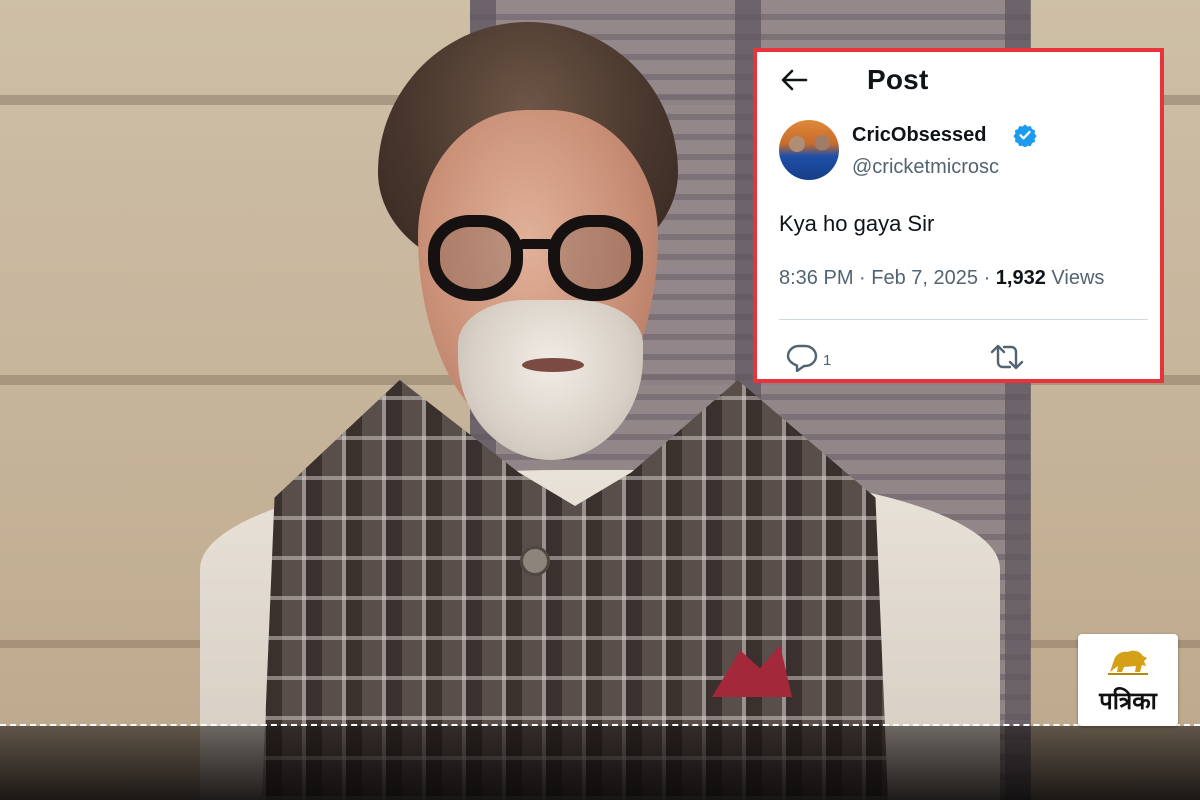 The width and height of the screenshot is (1200, 800). What do you see at coordinates (1128, 701) in the screenshot?
I see `brand-name: पत्रिका` at bounding box center [1128, 701].